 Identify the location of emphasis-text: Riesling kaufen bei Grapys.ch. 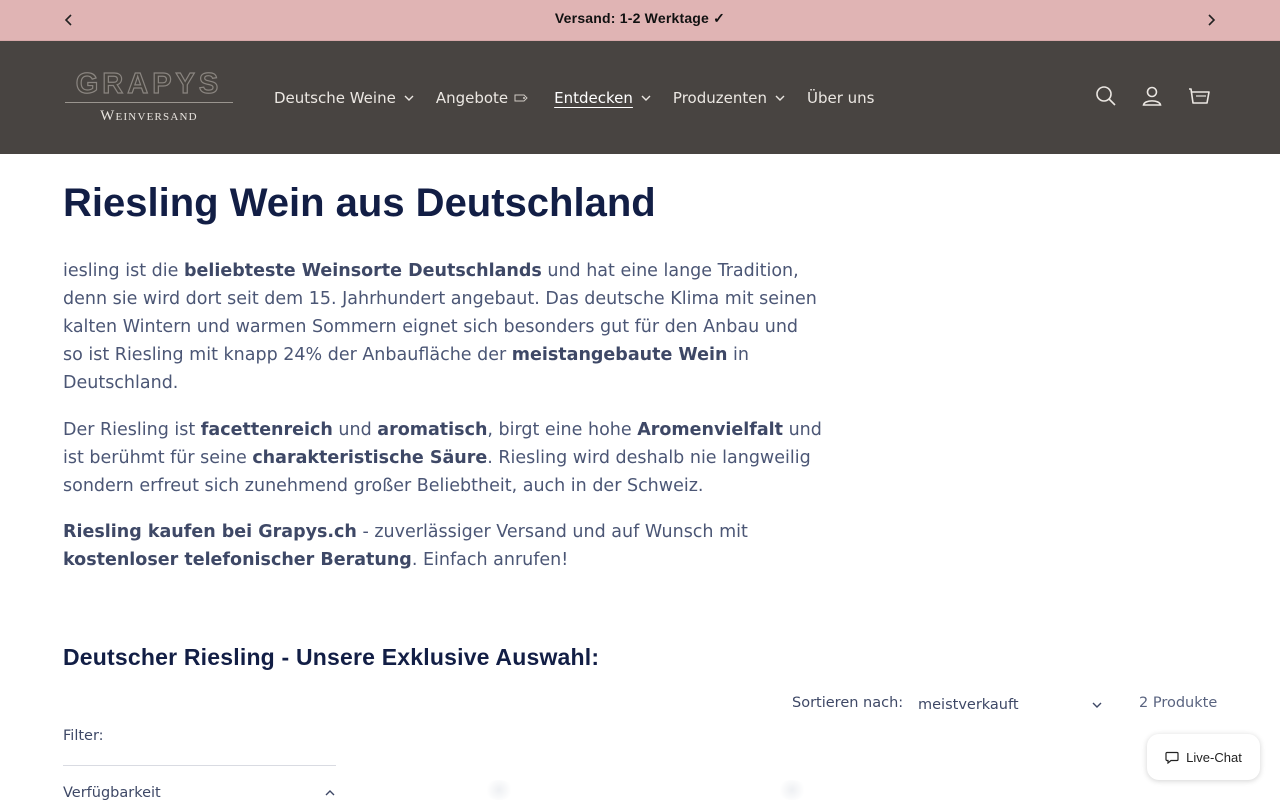
(210, 532).